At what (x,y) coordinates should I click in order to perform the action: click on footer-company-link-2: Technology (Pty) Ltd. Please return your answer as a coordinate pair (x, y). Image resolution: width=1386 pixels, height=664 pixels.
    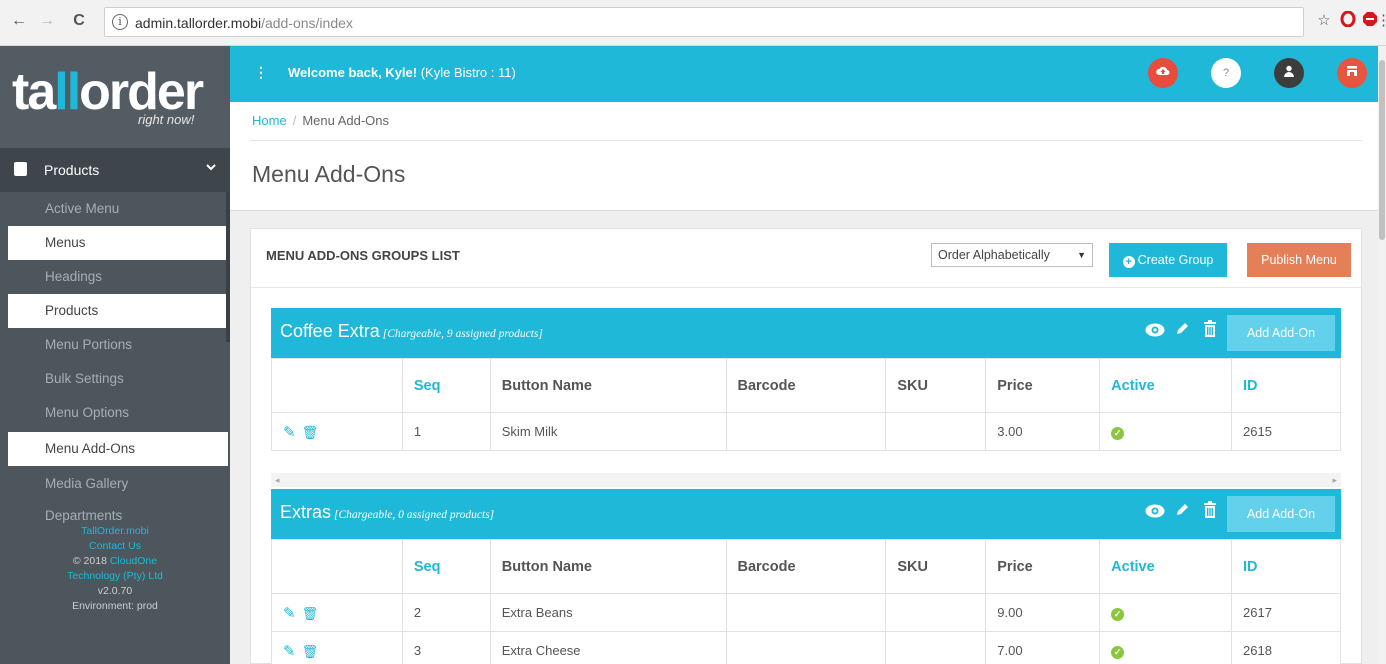
    Looking at the image, I should click on (115, 576).